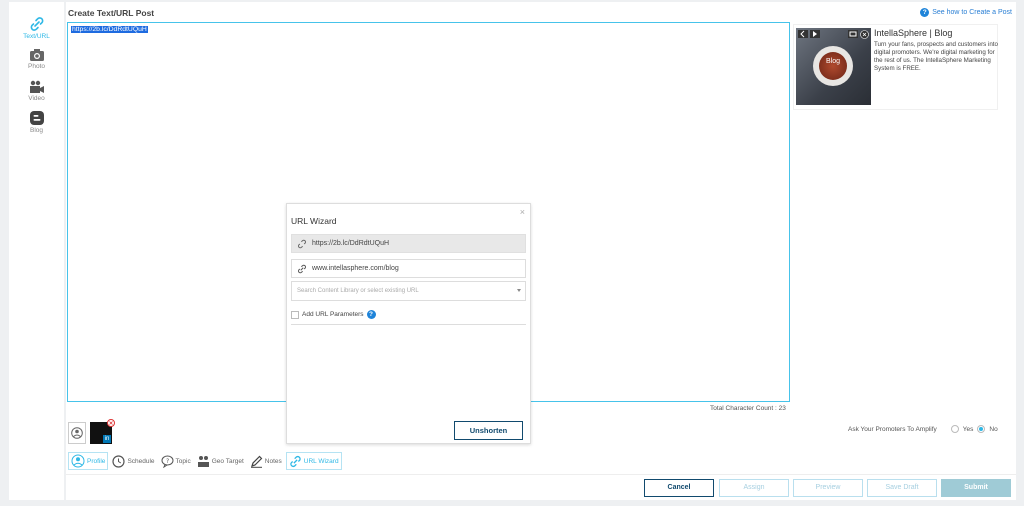 The image size is (1024, 506). Describe the element at coordinates (36, 130) in the screenshot. I see `nav-label: Blog` at that location.